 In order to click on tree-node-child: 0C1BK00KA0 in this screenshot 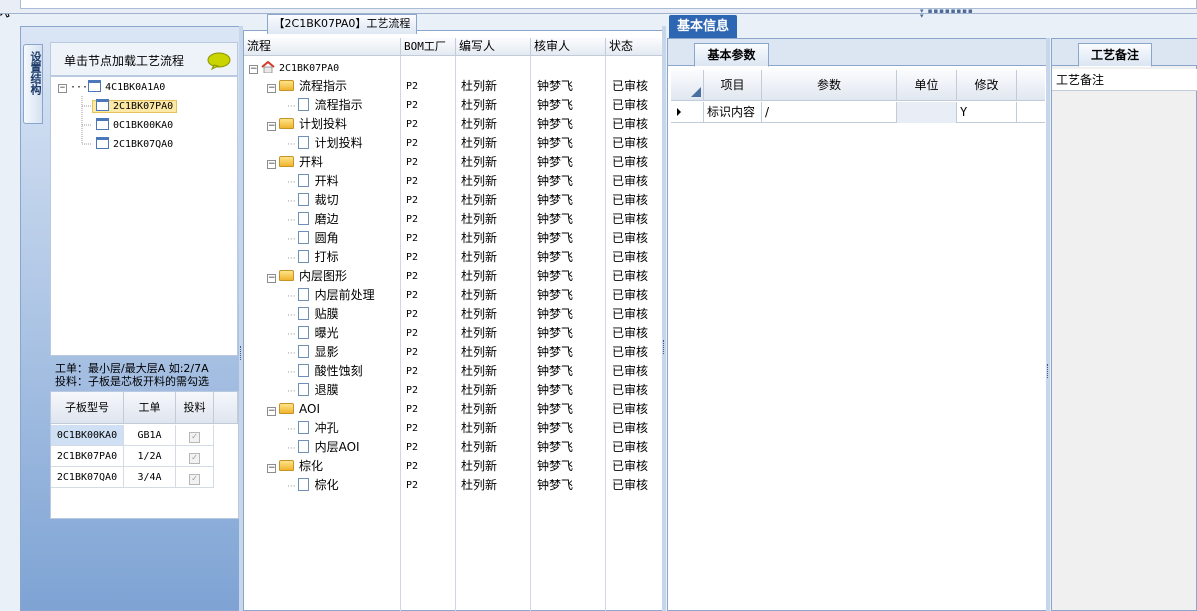, I will do `click(134, 126)`.